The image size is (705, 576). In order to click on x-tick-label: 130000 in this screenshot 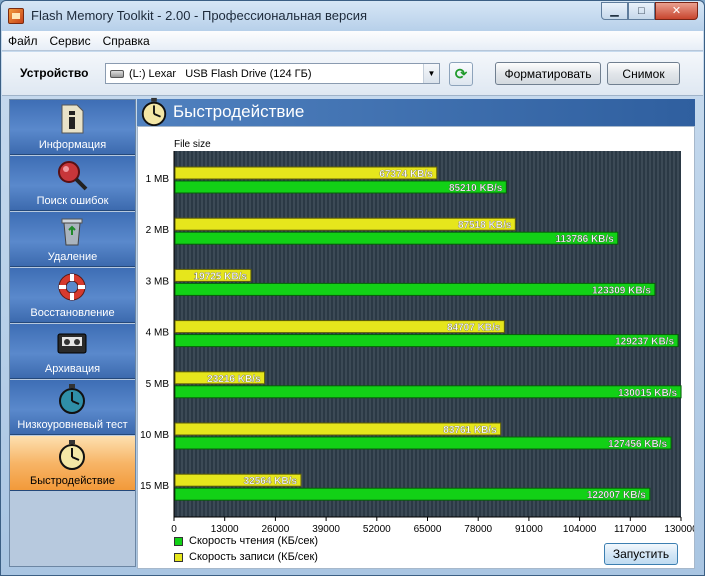, I will do `click(679, 529)`.